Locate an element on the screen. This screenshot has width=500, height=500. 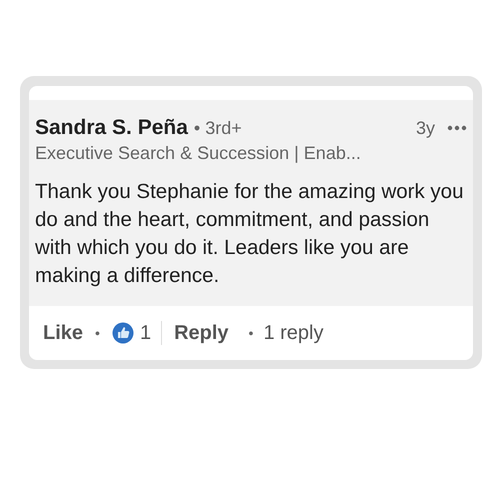
author-name: Sandra S. Peña is located at coordinates (111, 128).